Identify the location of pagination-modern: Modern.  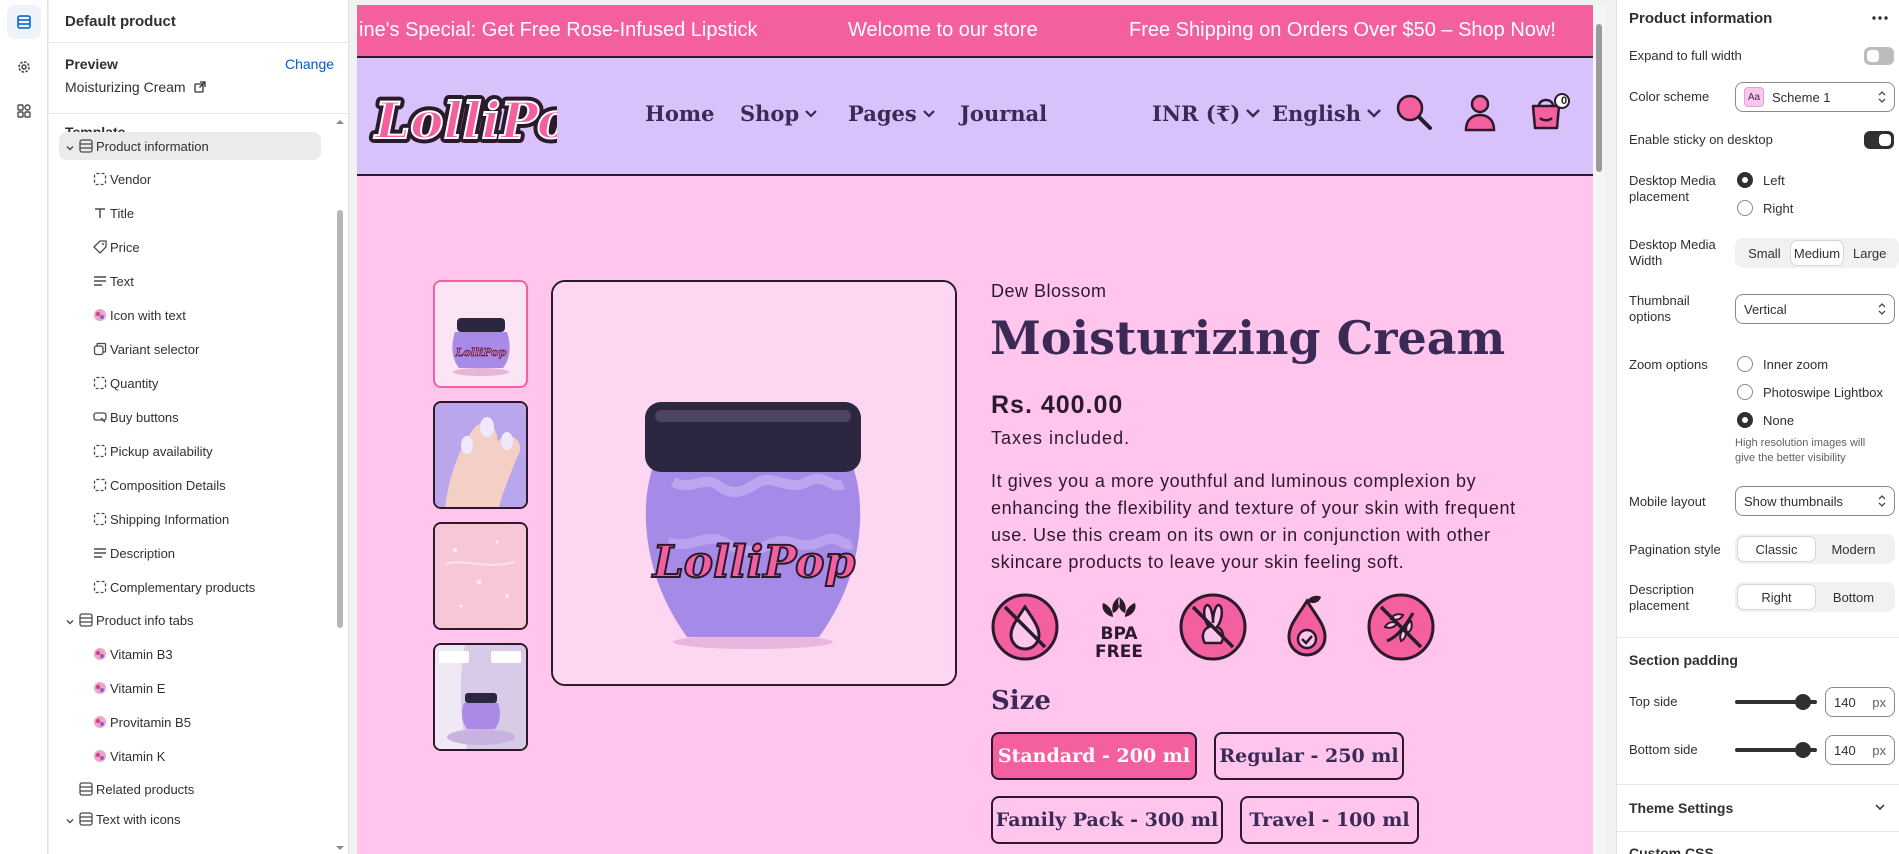
(1853, 549).